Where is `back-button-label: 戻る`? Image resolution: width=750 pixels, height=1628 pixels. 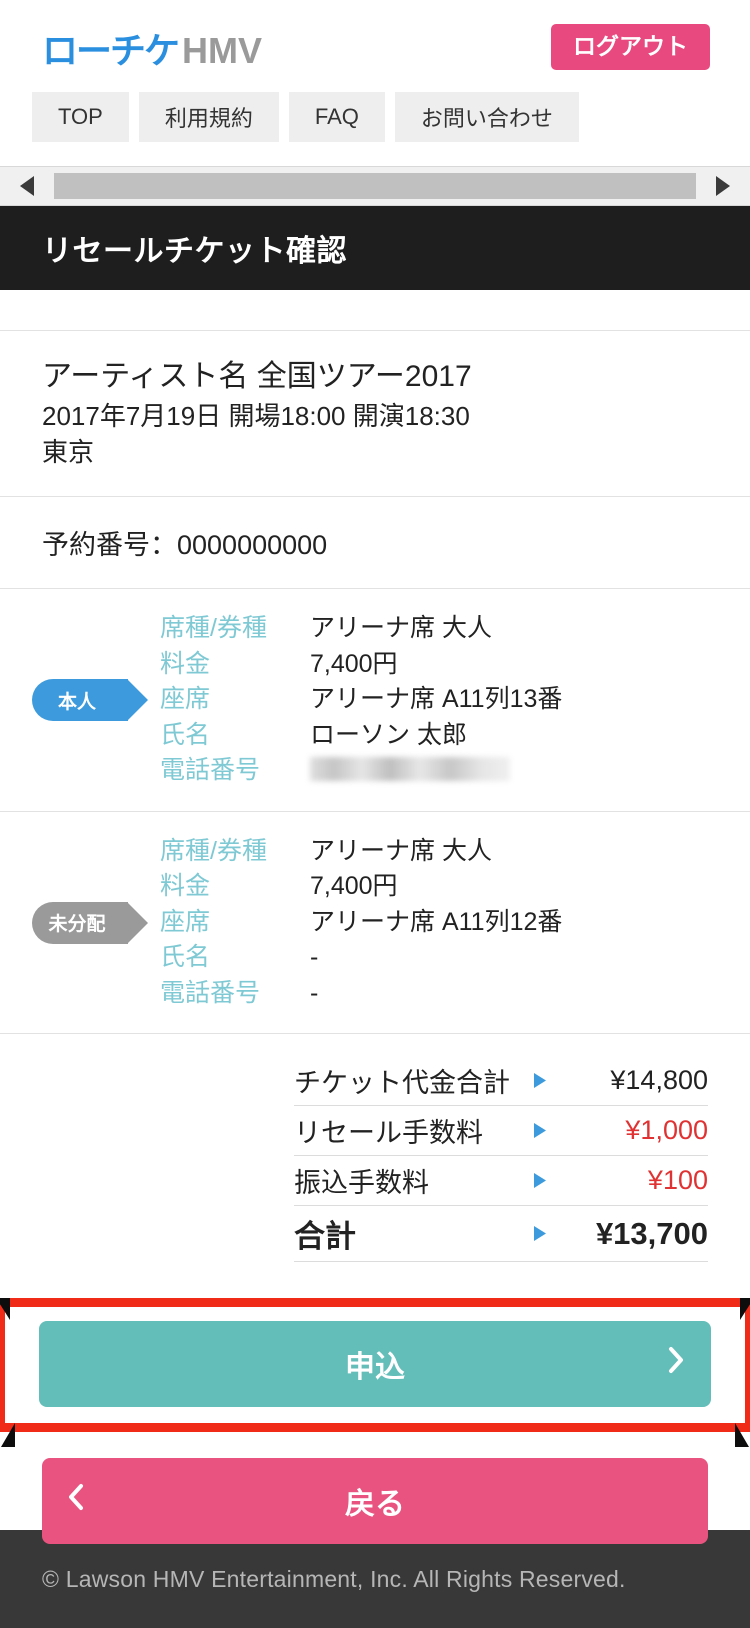 back-button-label: 戻る is located at coordinates (375, 1505).